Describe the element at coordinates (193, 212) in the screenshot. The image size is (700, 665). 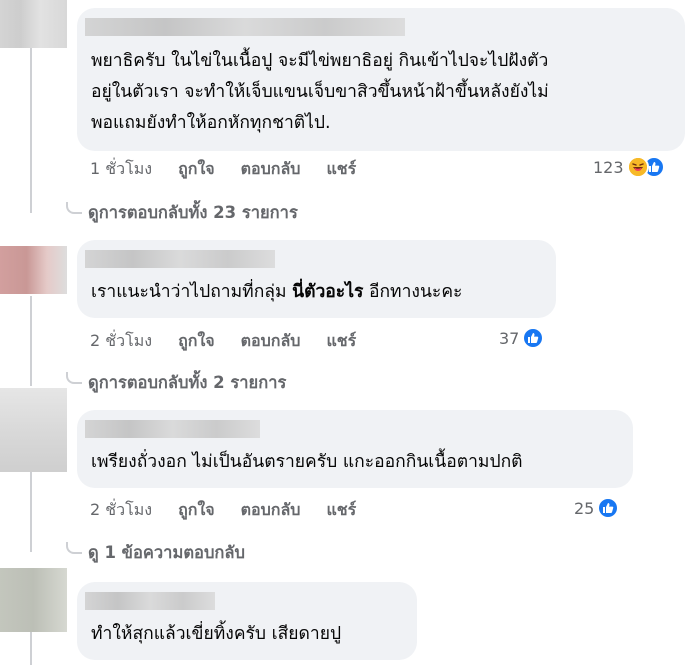
I see `view-replies-label: ดูการตอบกลับทั้ง 23 รายการ` at that location.